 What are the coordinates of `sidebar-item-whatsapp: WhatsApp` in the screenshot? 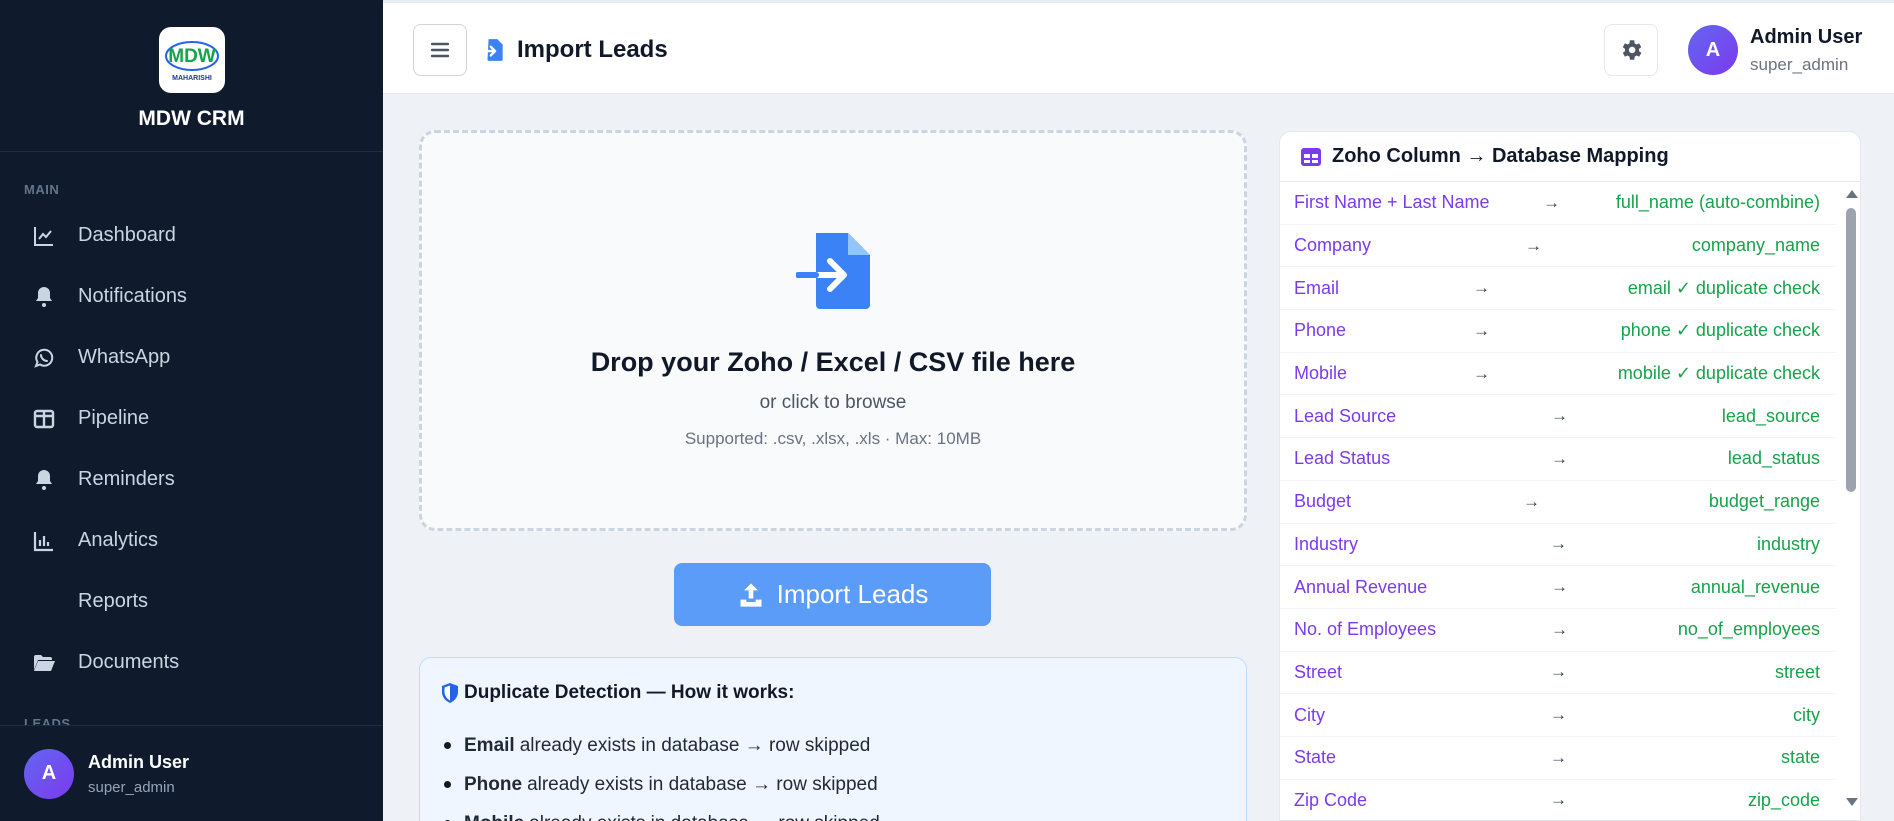 It's located at (191, 357).